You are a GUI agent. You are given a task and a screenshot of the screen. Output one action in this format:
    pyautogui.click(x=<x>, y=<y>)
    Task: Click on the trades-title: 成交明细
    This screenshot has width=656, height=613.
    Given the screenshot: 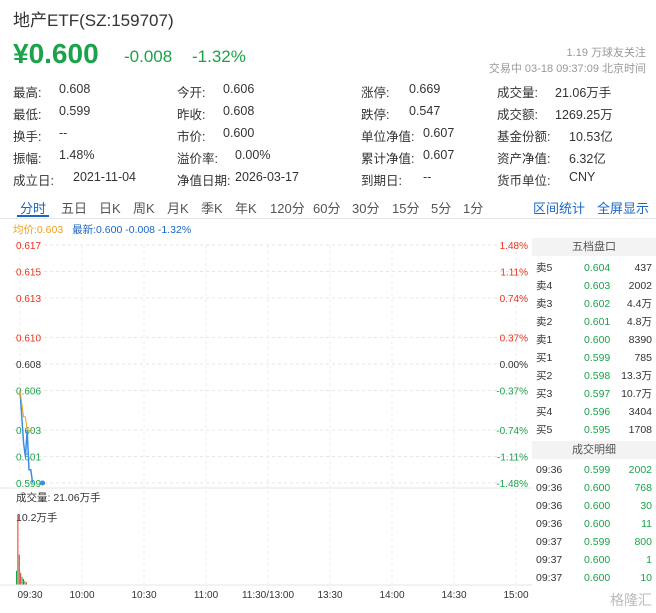 What is the action you would take?
    pyautogui.click(x=594, y=450)
    